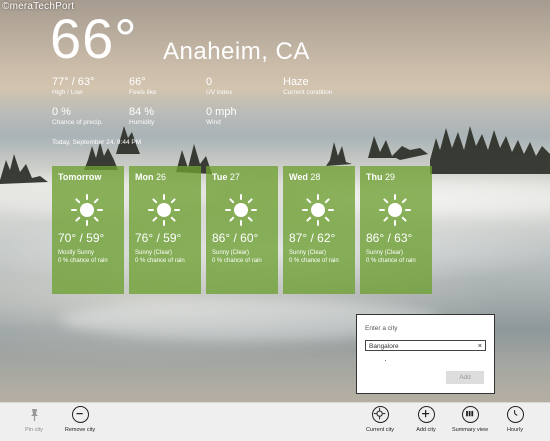 The width and height of the screenshot is (550, 441). Describe the element at coordinates (480, 346) in the screenshot. I see `clear-icon: ×` at that location.